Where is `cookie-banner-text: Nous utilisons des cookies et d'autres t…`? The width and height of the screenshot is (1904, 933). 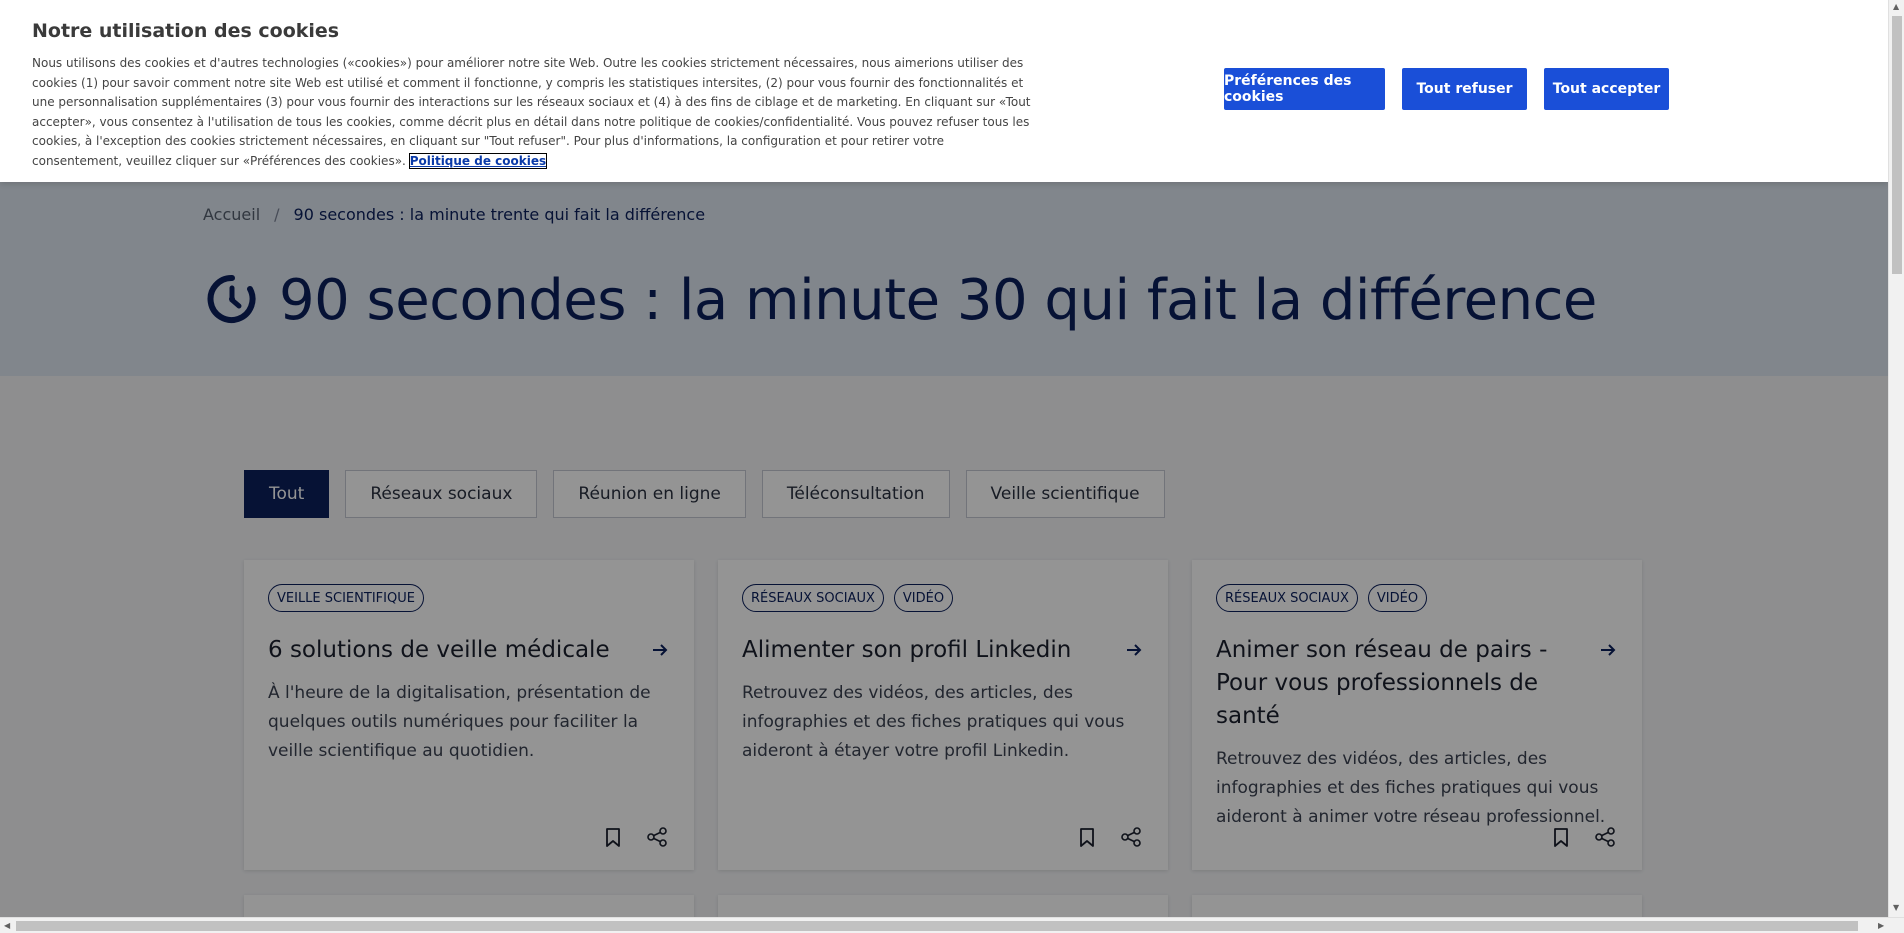 cookie-banner-text: Nous utilisons des cookies et d'autres t… is located at coordinates (532, 113).